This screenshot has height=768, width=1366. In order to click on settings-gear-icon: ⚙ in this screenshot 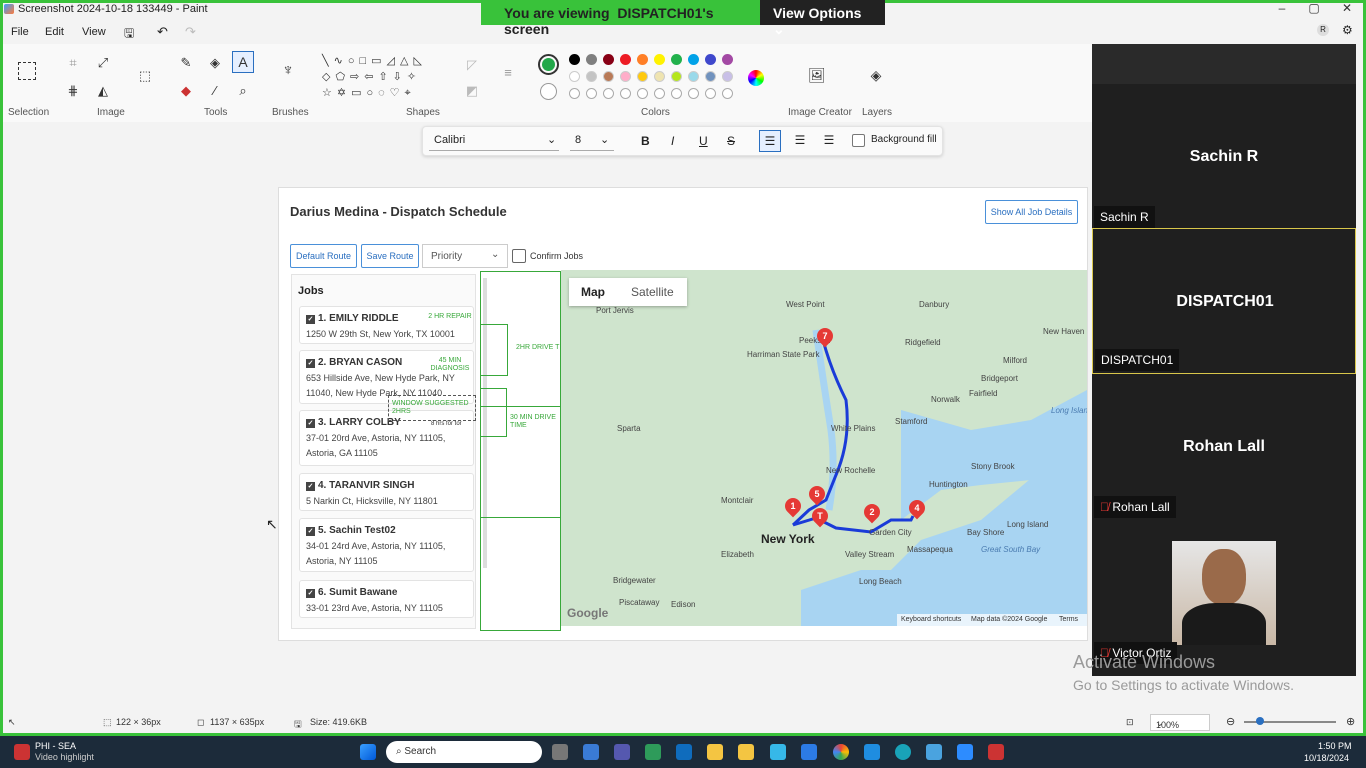, I will do `click(1347, 30)`.